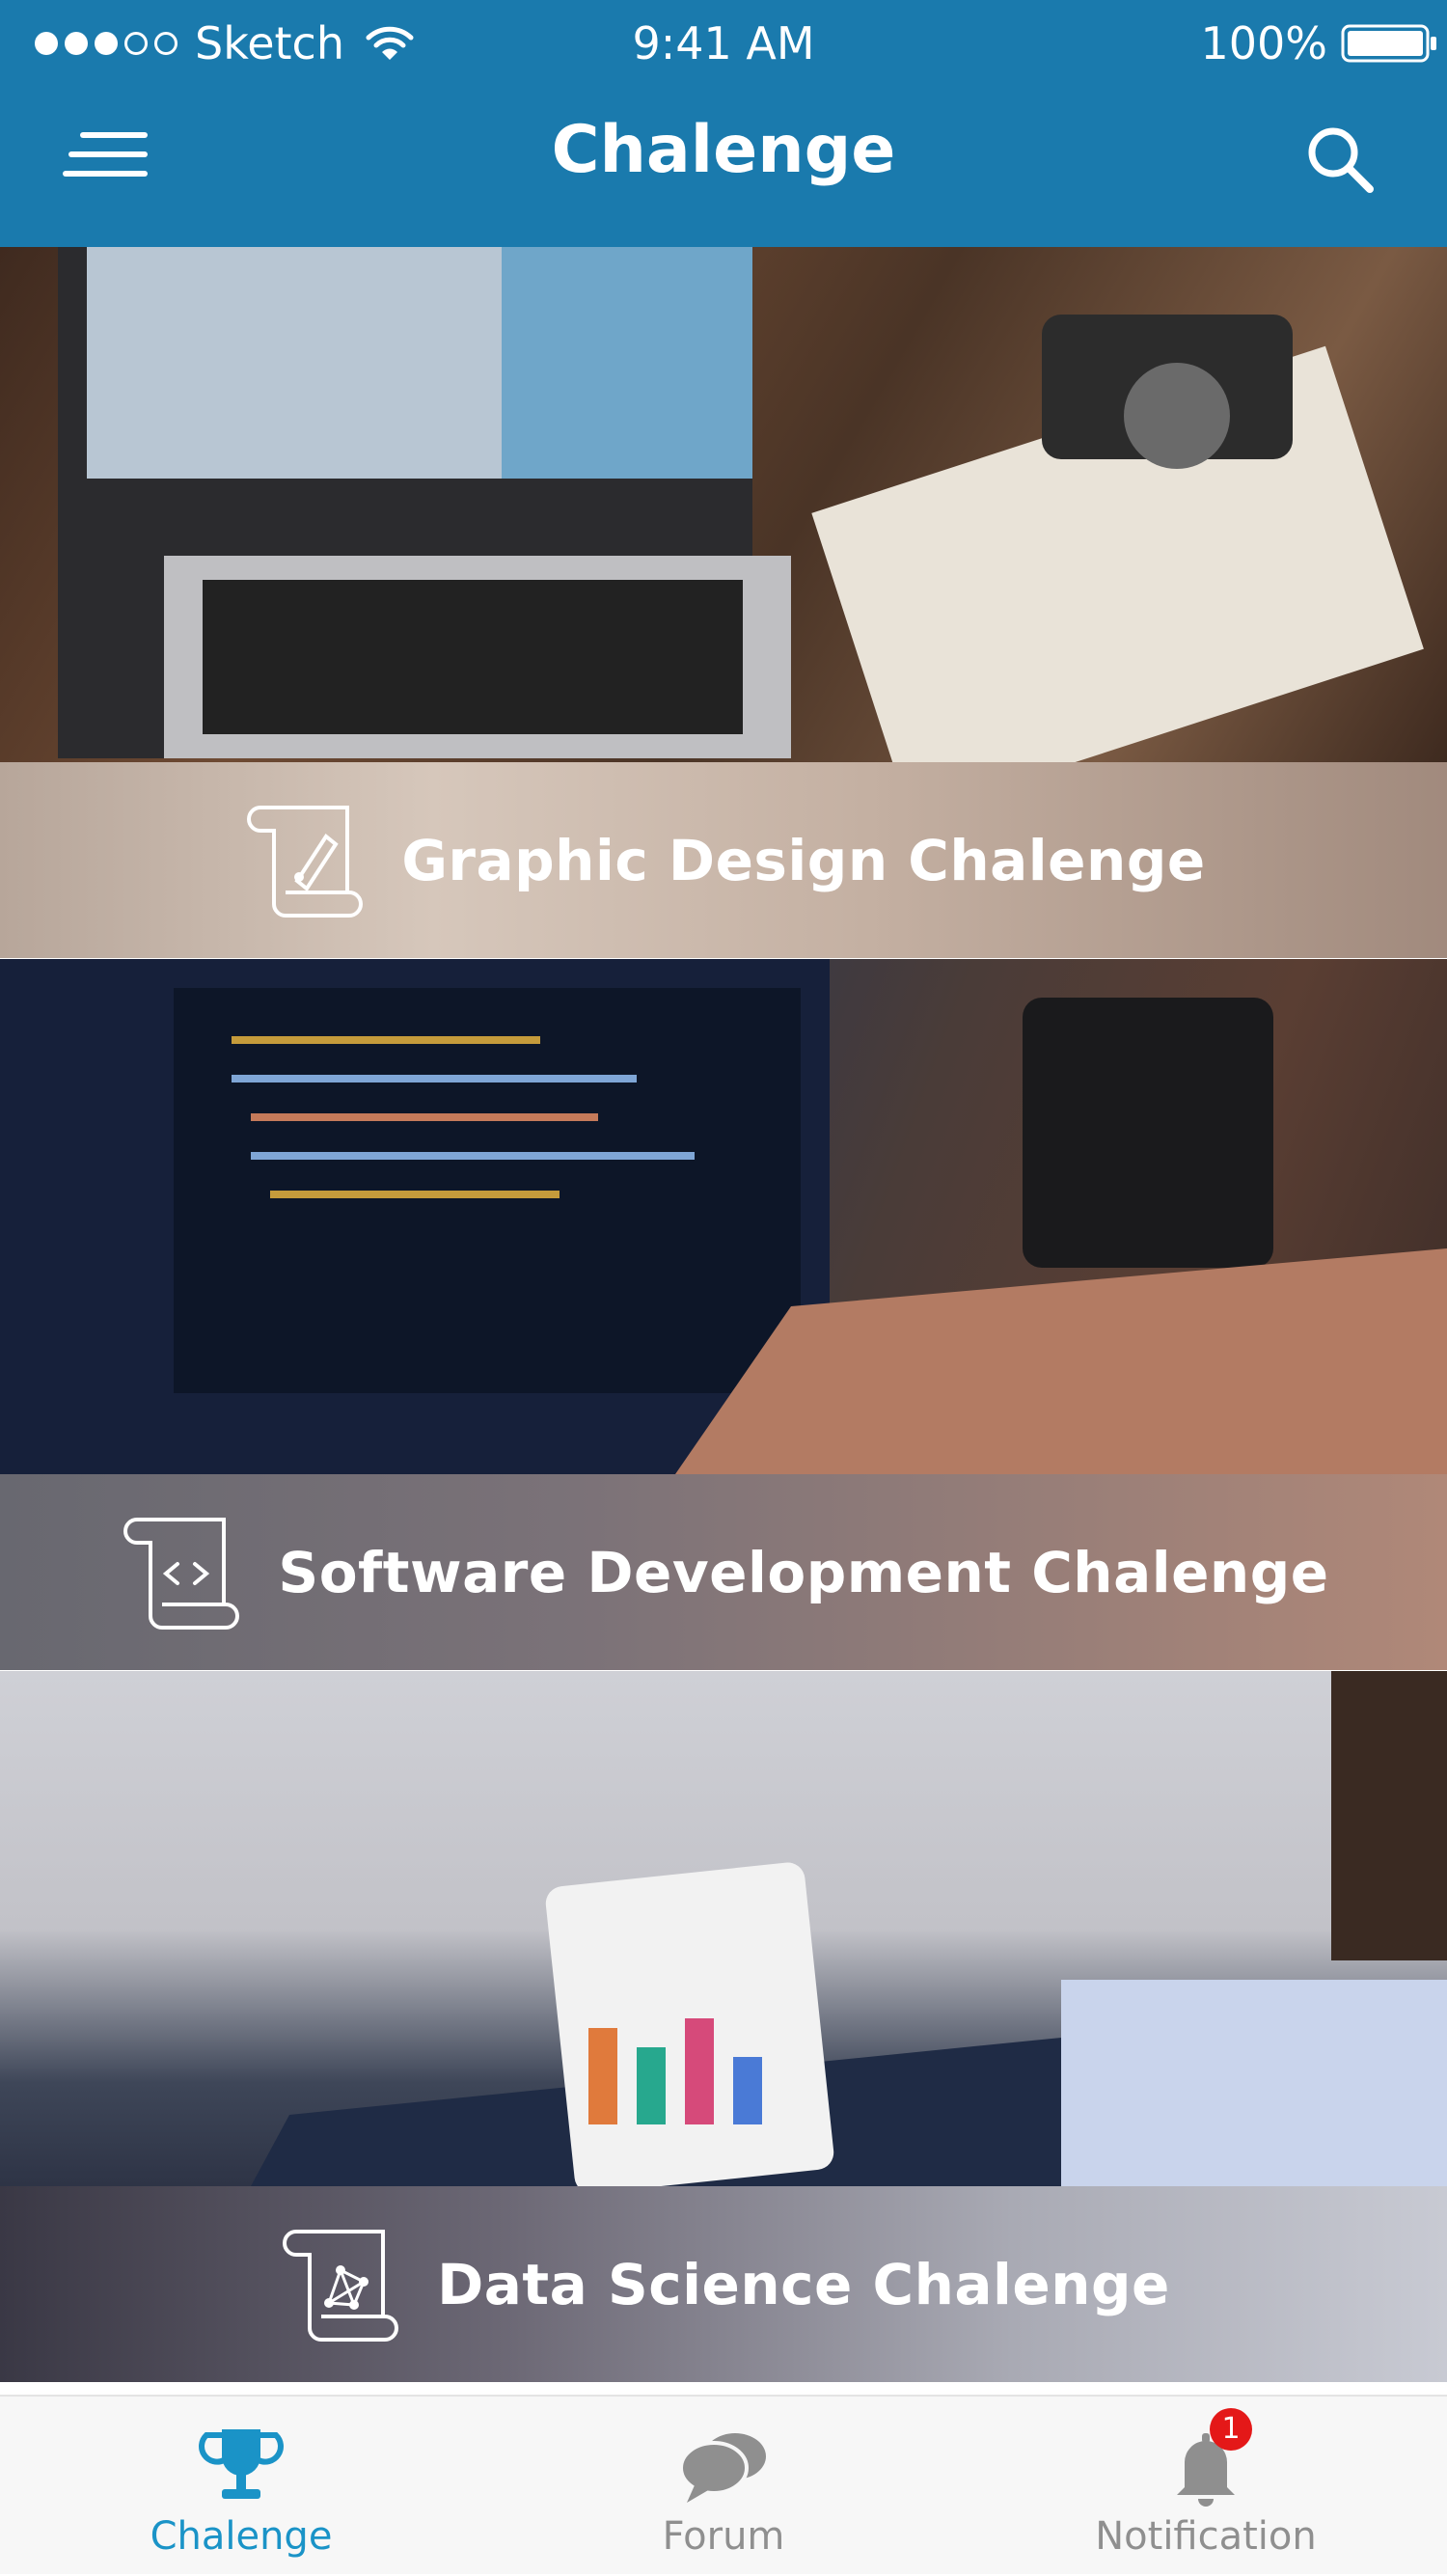  What do you see at coordinates (1206, 2536) in the screenshot?
I see `tab-label: Notification` at bounding box center [1206, 2536].